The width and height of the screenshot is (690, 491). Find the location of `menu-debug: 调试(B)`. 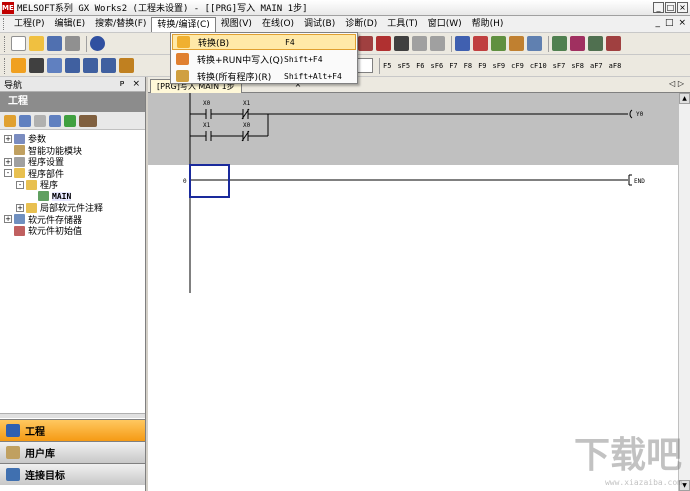

menu-debug: 调试(B) is located at coordinates (319, 24).